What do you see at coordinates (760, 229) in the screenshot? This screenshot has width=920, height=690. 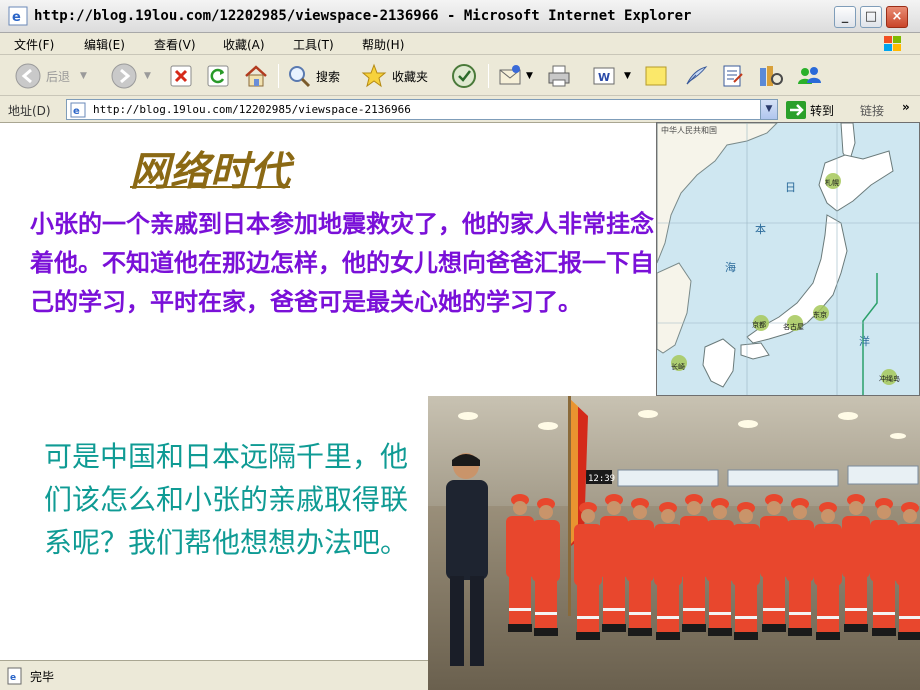 I see `map-sea-char-2: 本` at bounding box center [760, 229].